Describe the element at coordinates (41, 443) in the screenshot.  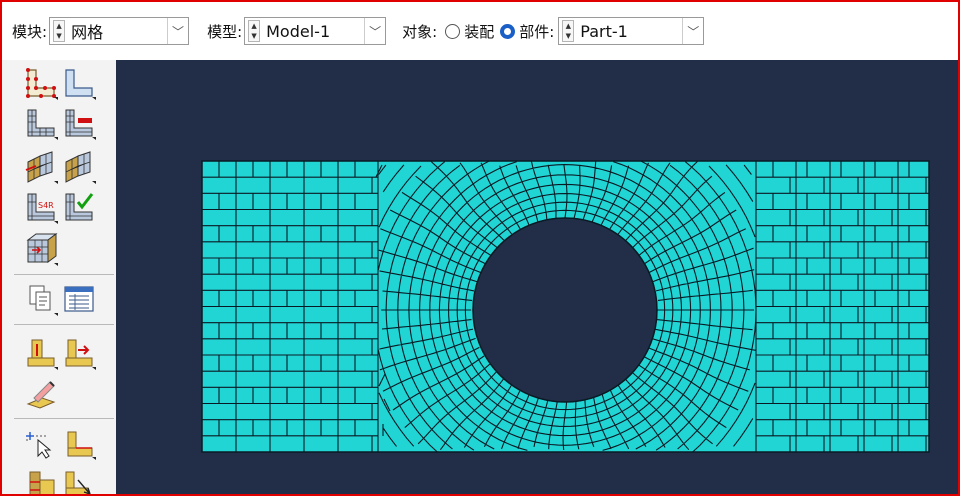
I see `cursor-tool-icon` at that location.